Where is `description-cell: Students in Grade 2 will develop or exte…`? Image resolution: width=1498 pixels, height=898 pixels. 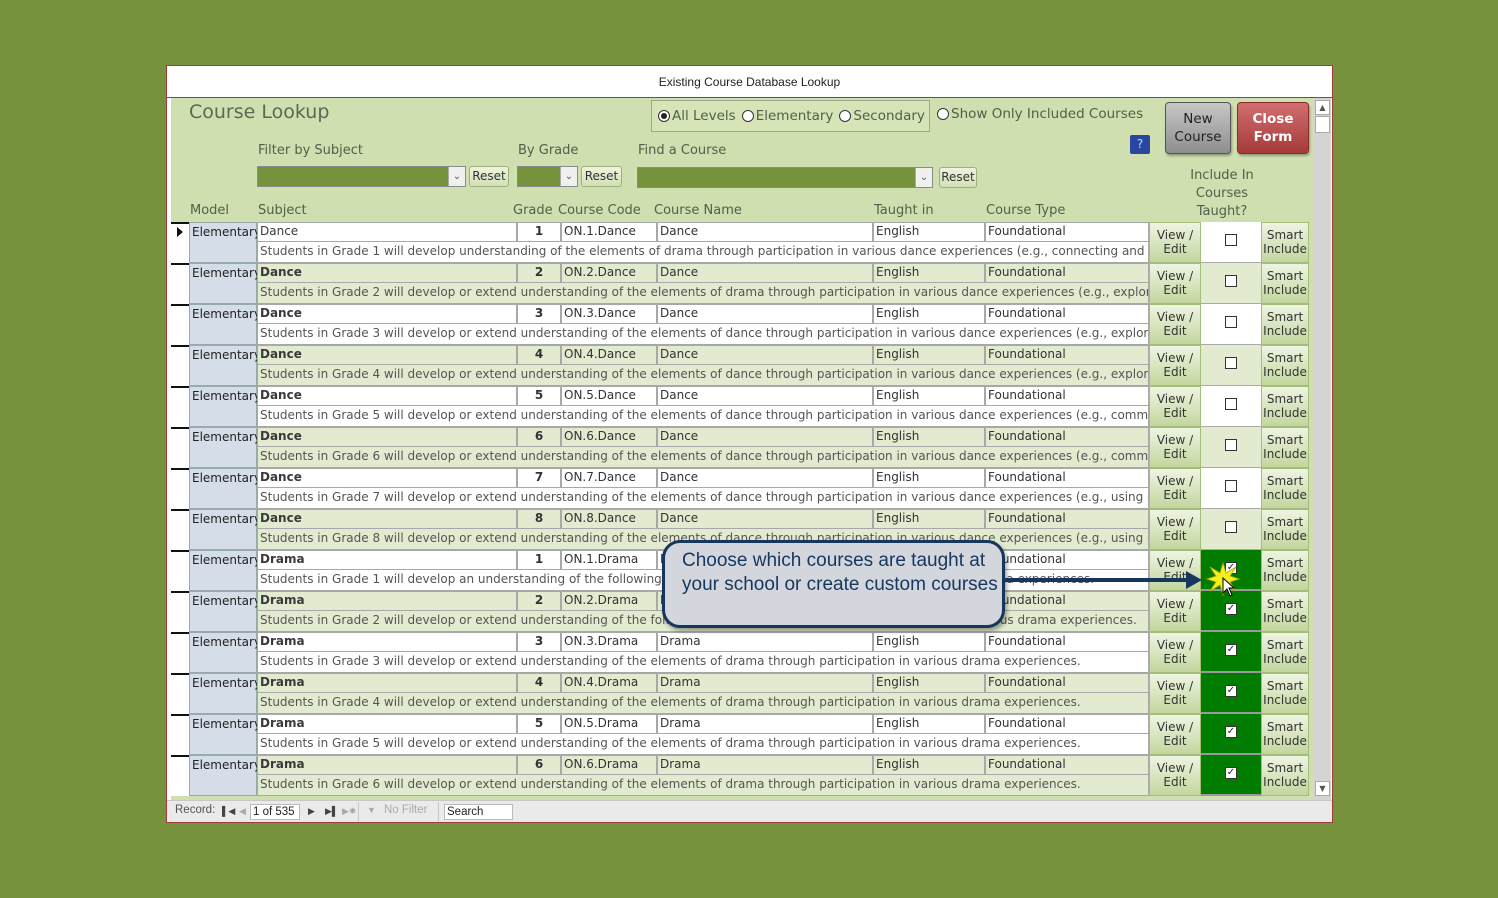
description-cell: Students in Grade 2 will develop or exte… is located at coordinates (703, 293).